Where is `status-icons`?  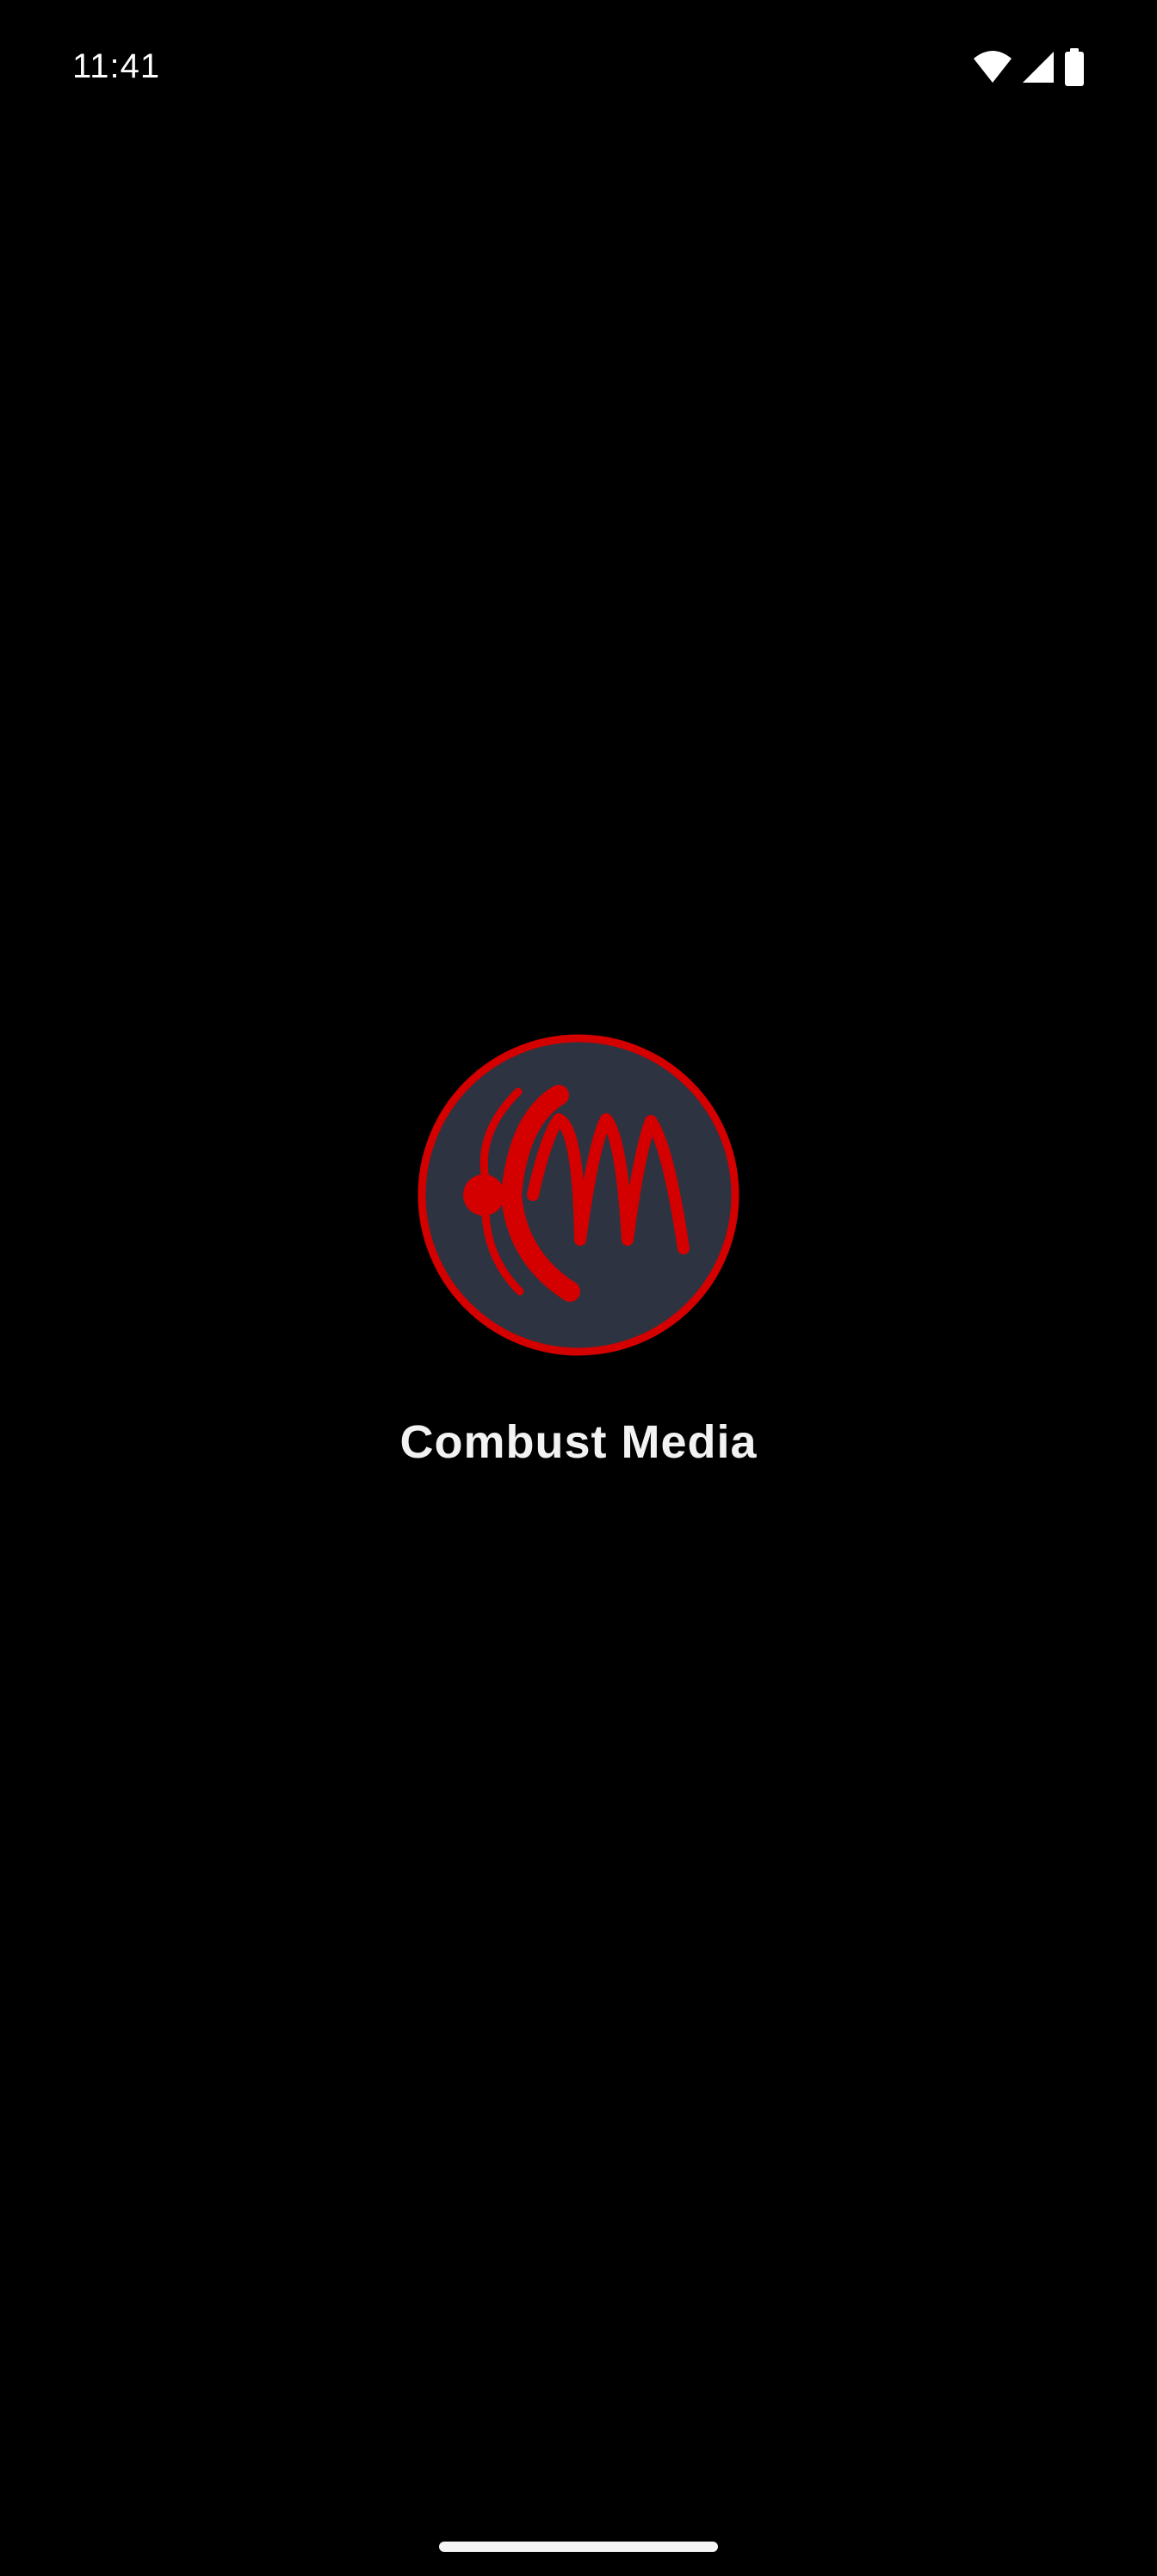 status-icons is located at coordinates (1029, 67).